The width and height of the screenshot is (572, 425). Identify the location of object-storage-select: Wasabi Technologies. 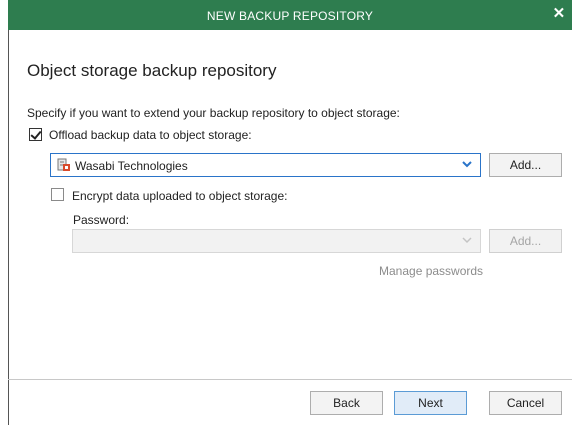
(265, 165).